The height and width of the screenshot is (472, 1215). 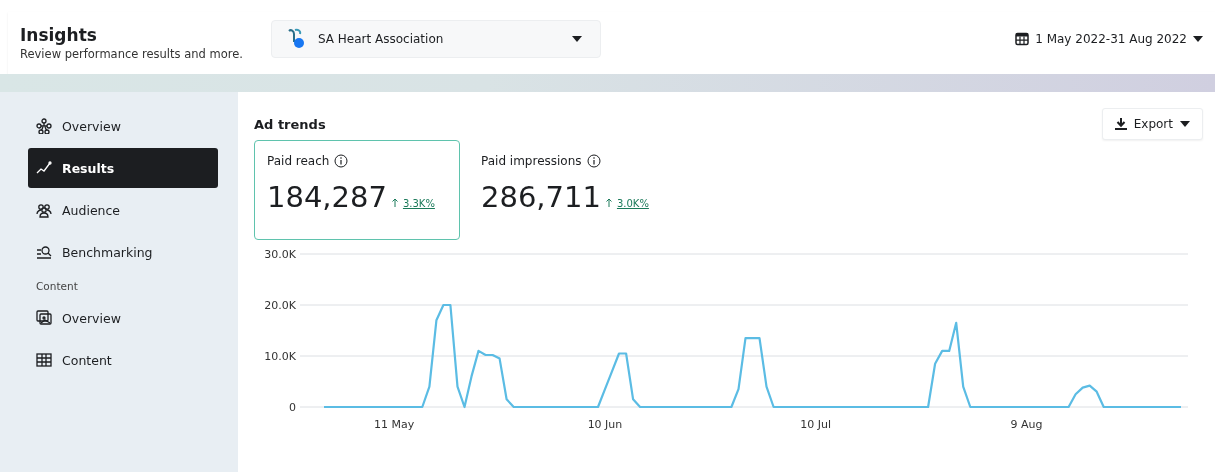 What do you see at coordinates (1109, 39) in the screenshot?
I see `date-range-dropdown: 1 May 2022-31 Aug 2022` at bounding box center [1109, 39].